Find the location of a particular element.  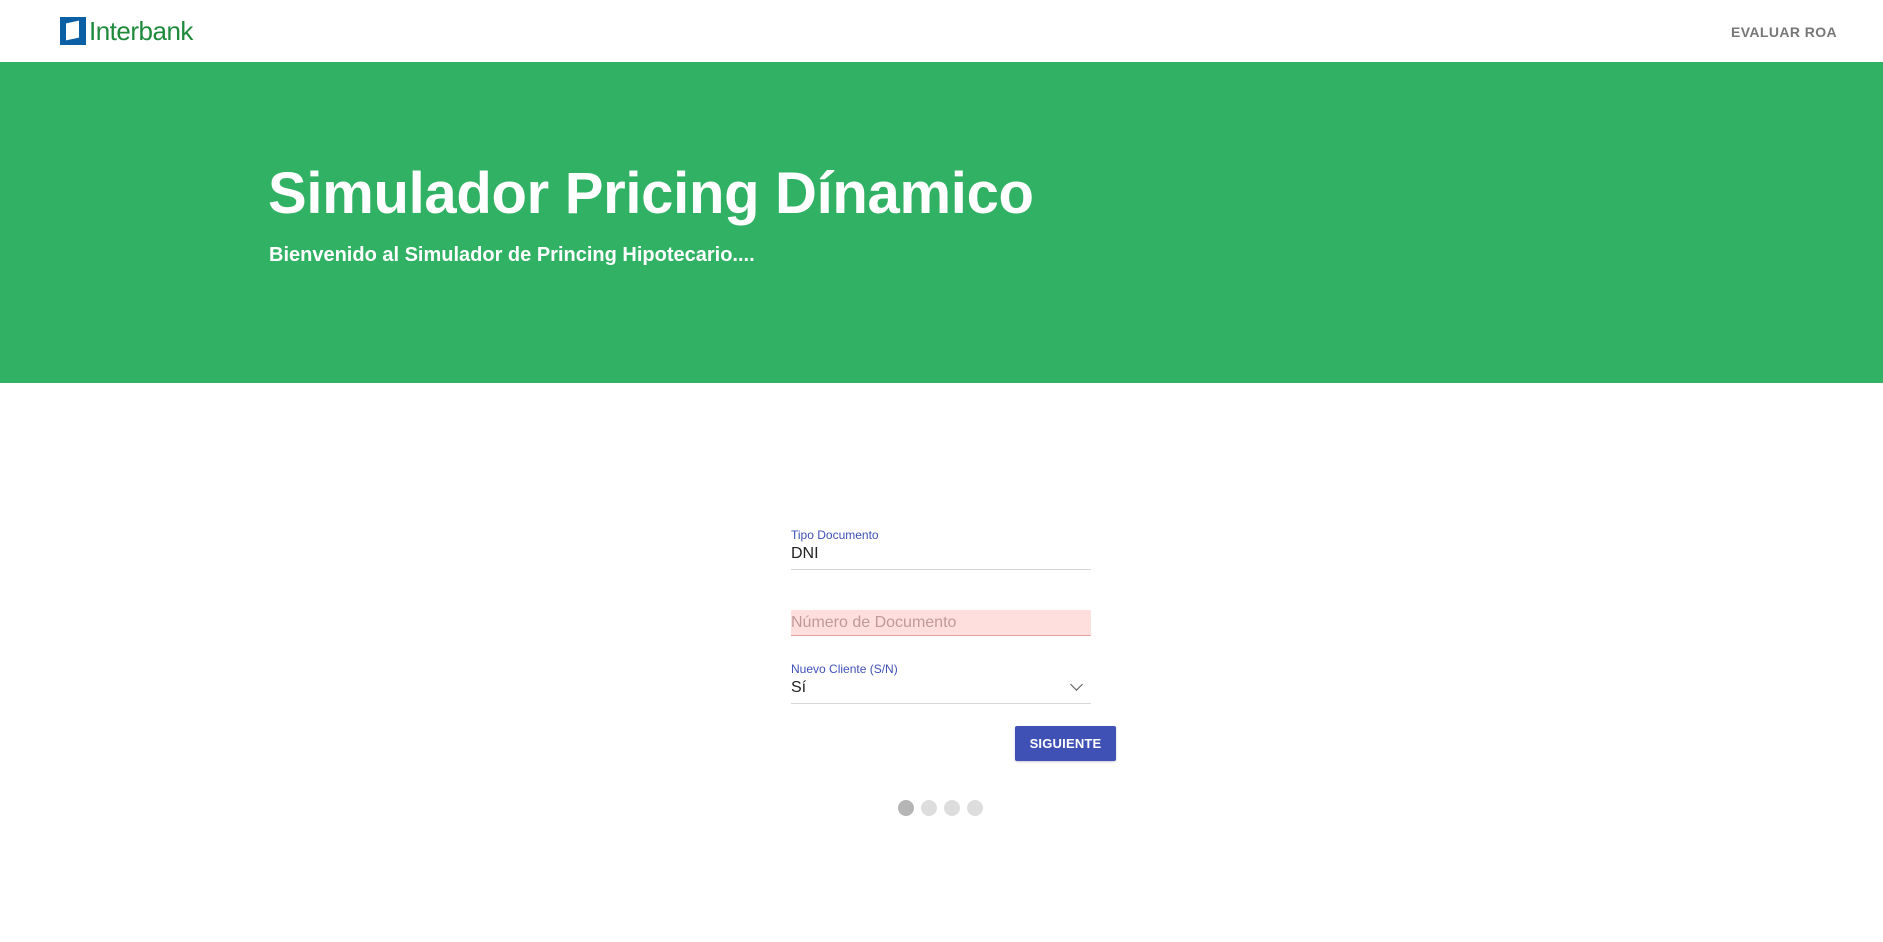

numero-documento-input is located at coordinates (941, 623).